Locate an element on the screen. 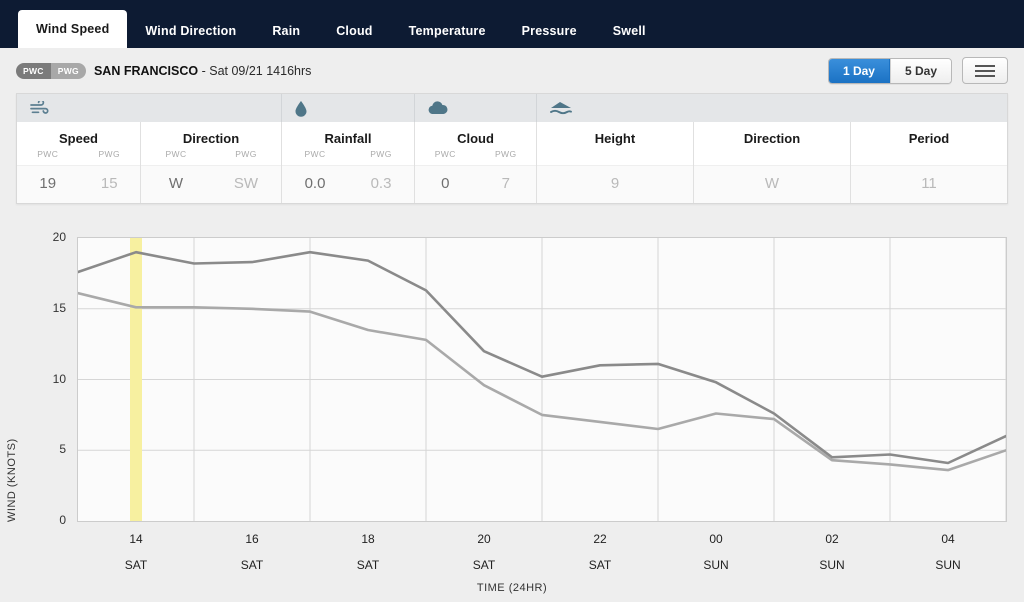 This screenshot has height=602, width=1024. rainfall-icon-cell is located at coordinates (348, 108).